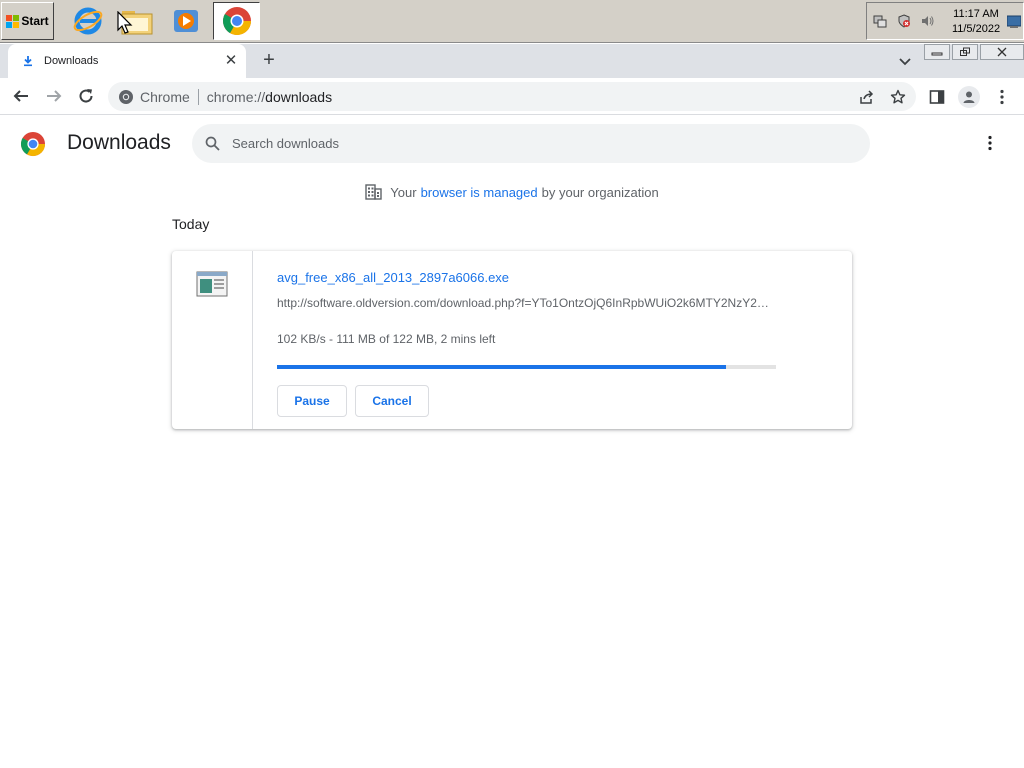  What do you see at coordinates (236, 96) in the screenshot?
I see `url-scheme: chrome://` at bounding box center [236, 96].